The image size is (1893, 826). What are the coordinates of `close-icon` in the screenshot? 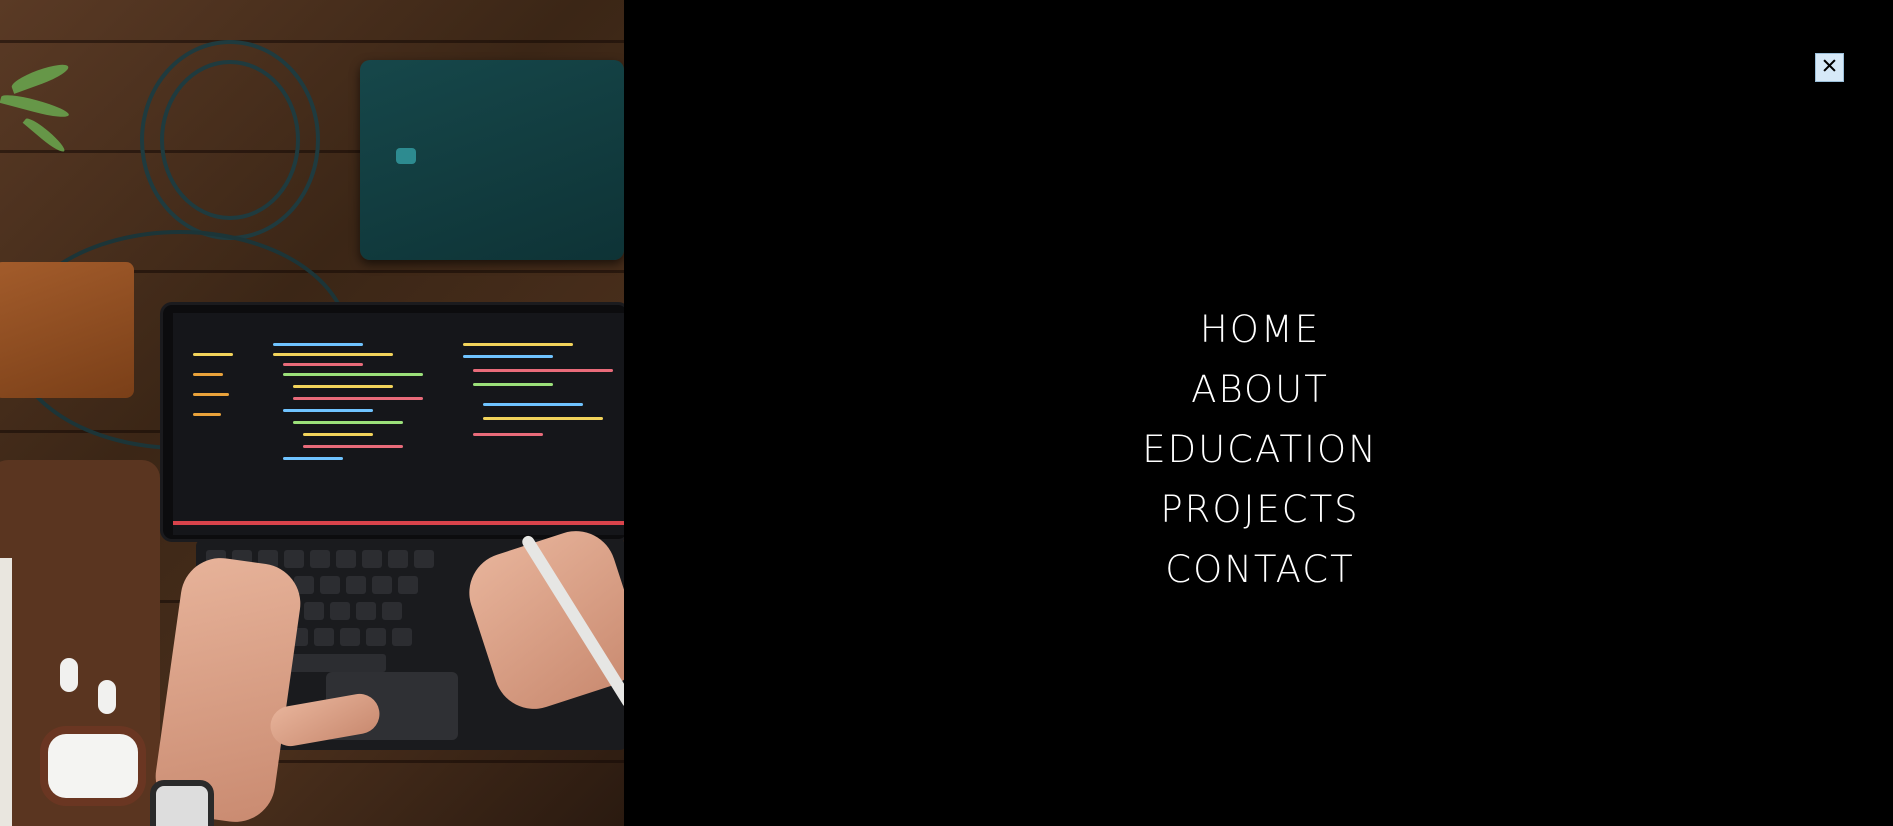 It's located at (1829, 67).